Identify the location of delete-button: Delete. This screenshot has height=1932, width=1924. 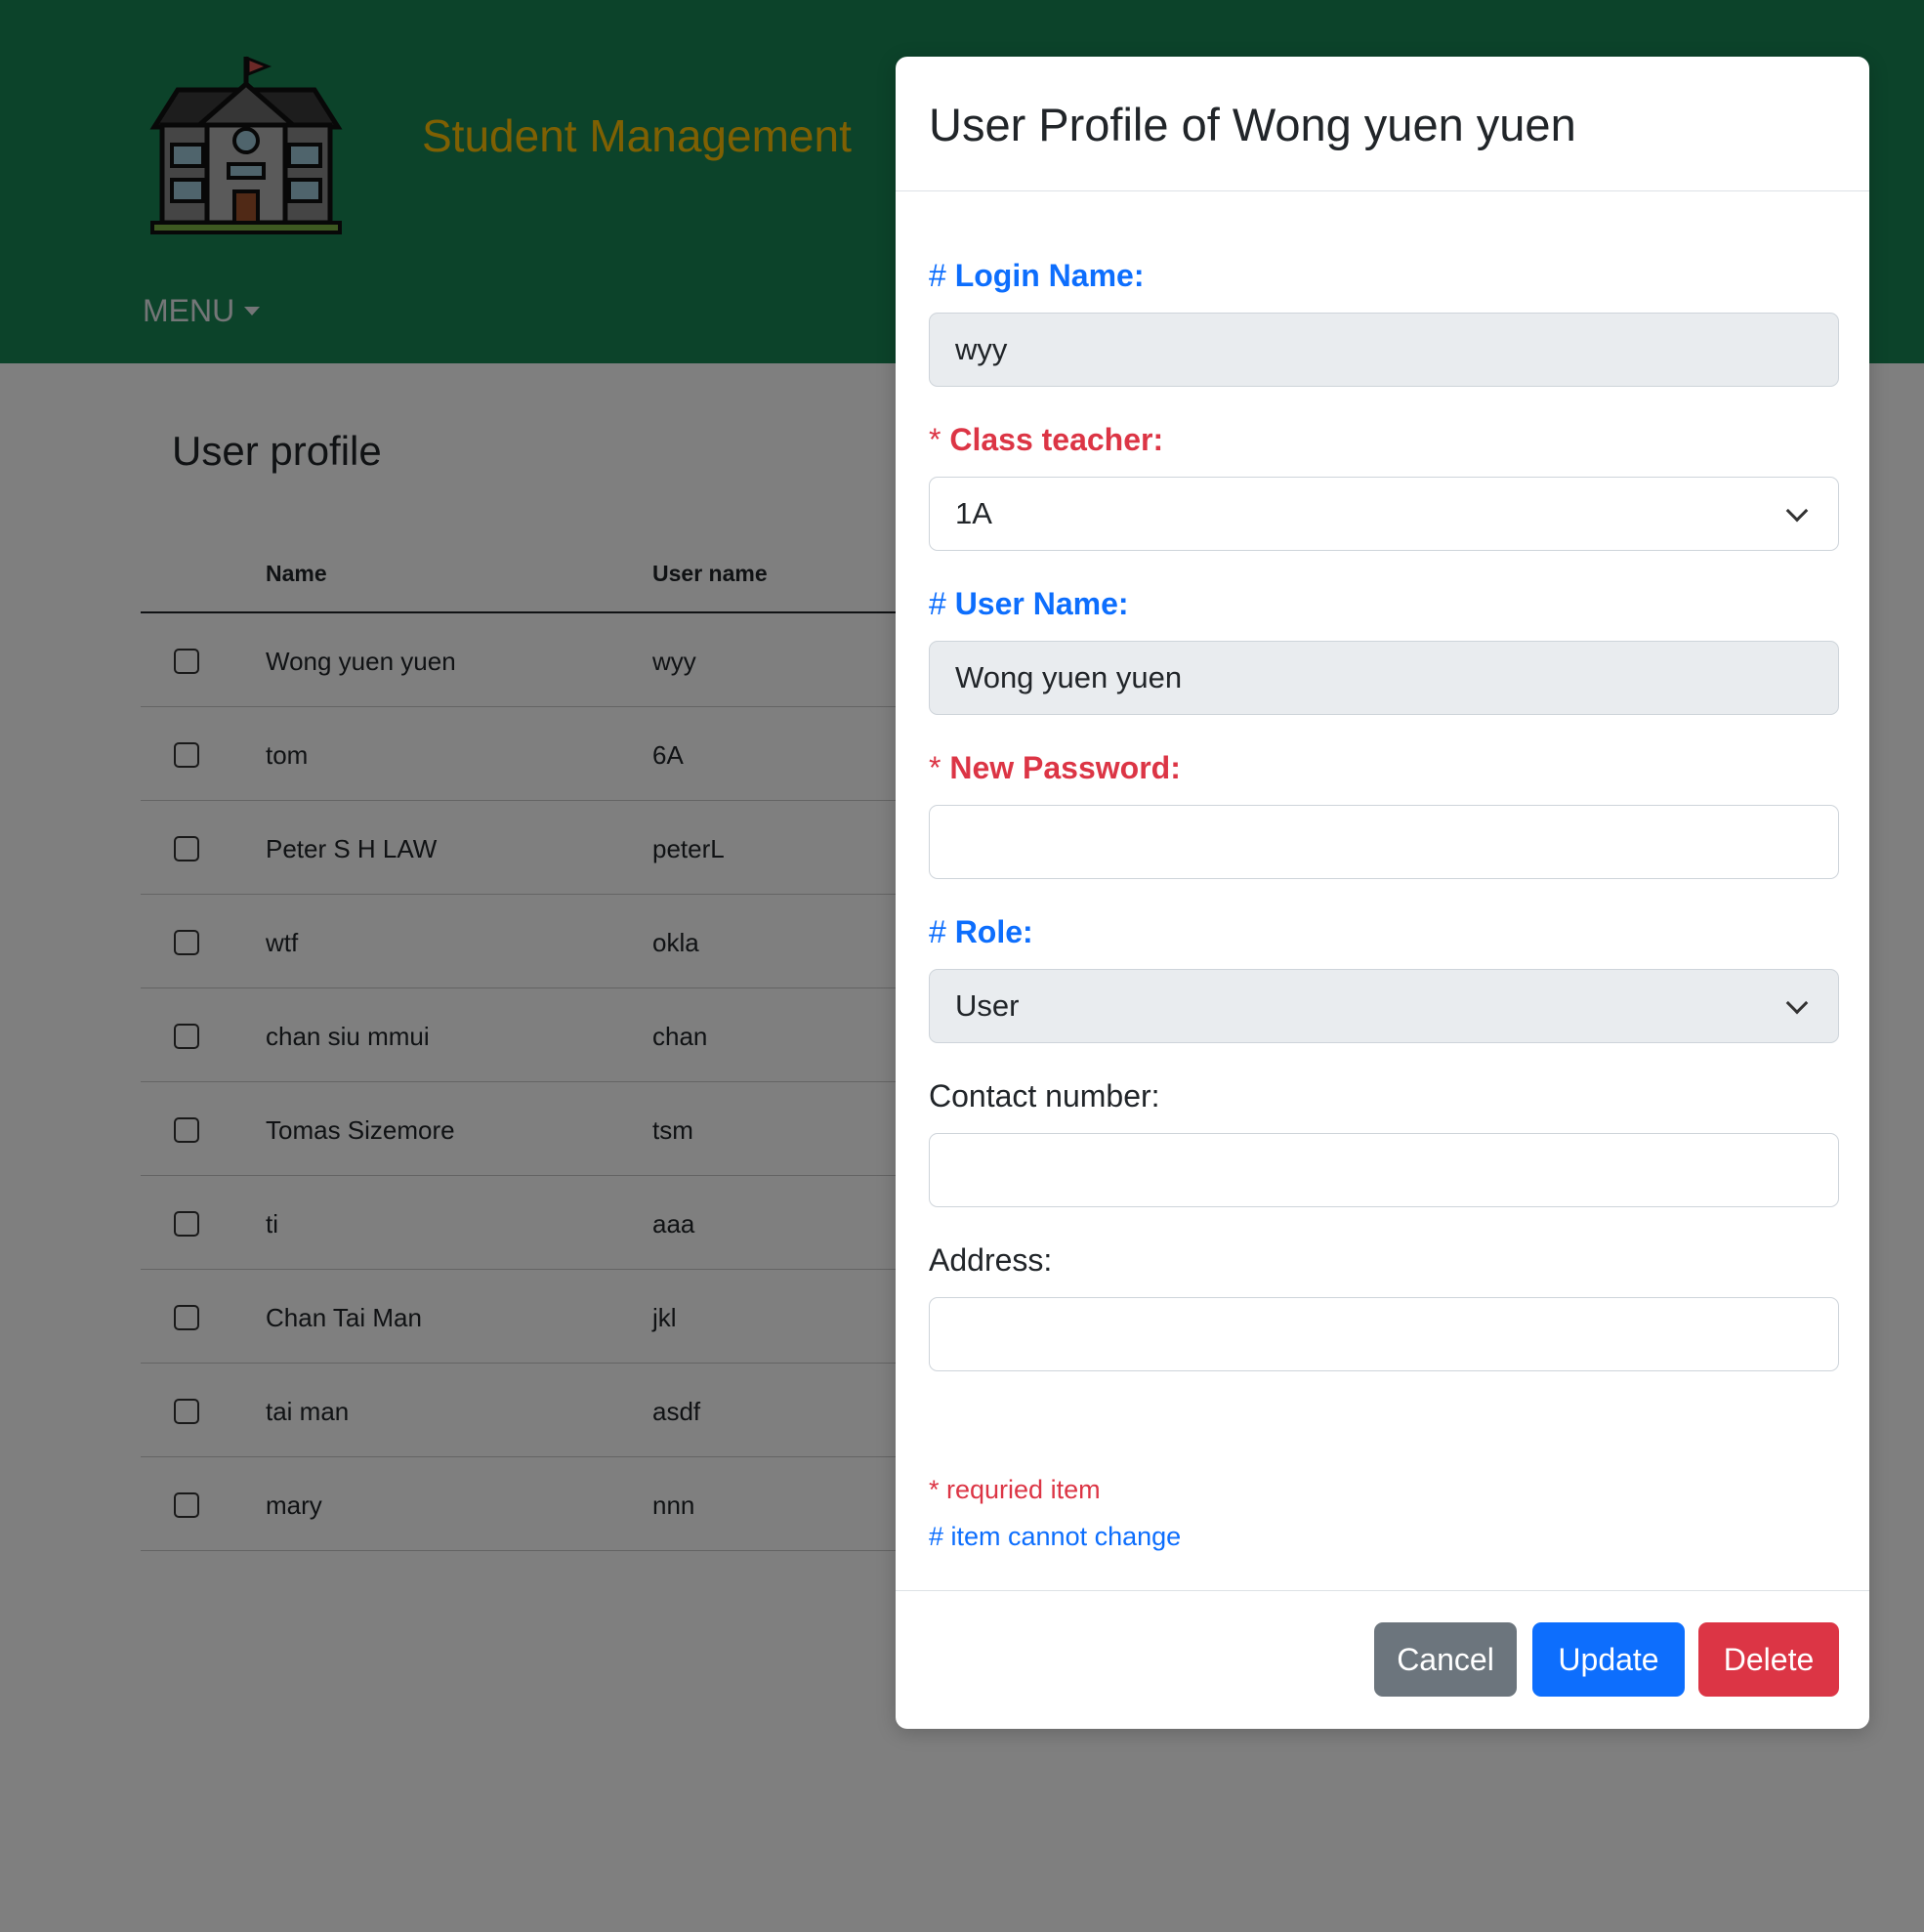
(1768, 1659).